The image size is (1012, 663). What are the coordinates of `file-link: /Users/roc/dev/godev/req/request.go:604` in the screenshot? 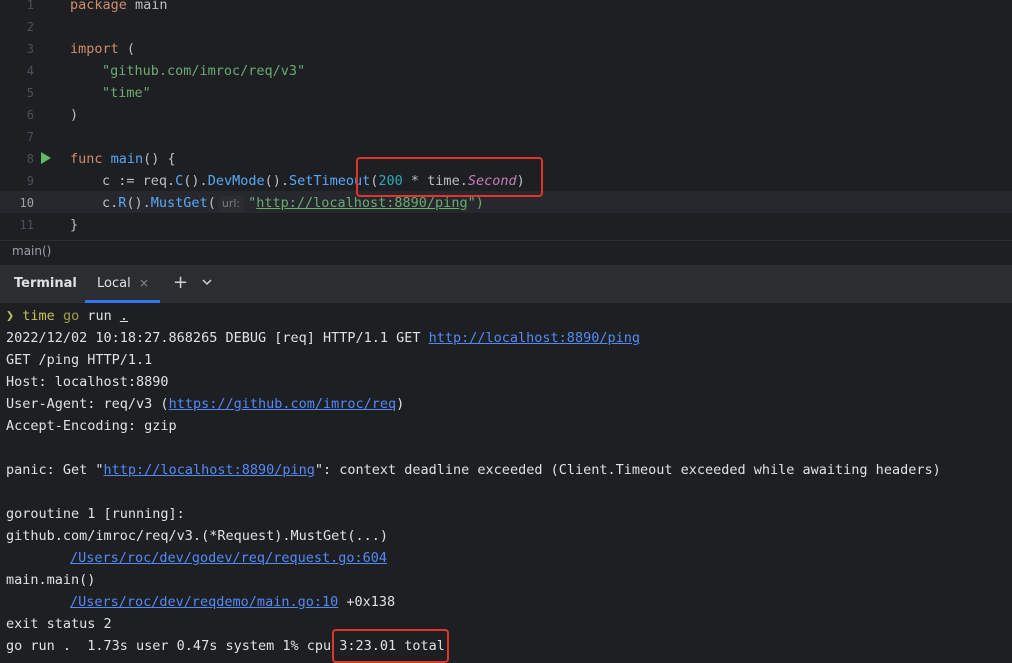 It's located at (228, 558).